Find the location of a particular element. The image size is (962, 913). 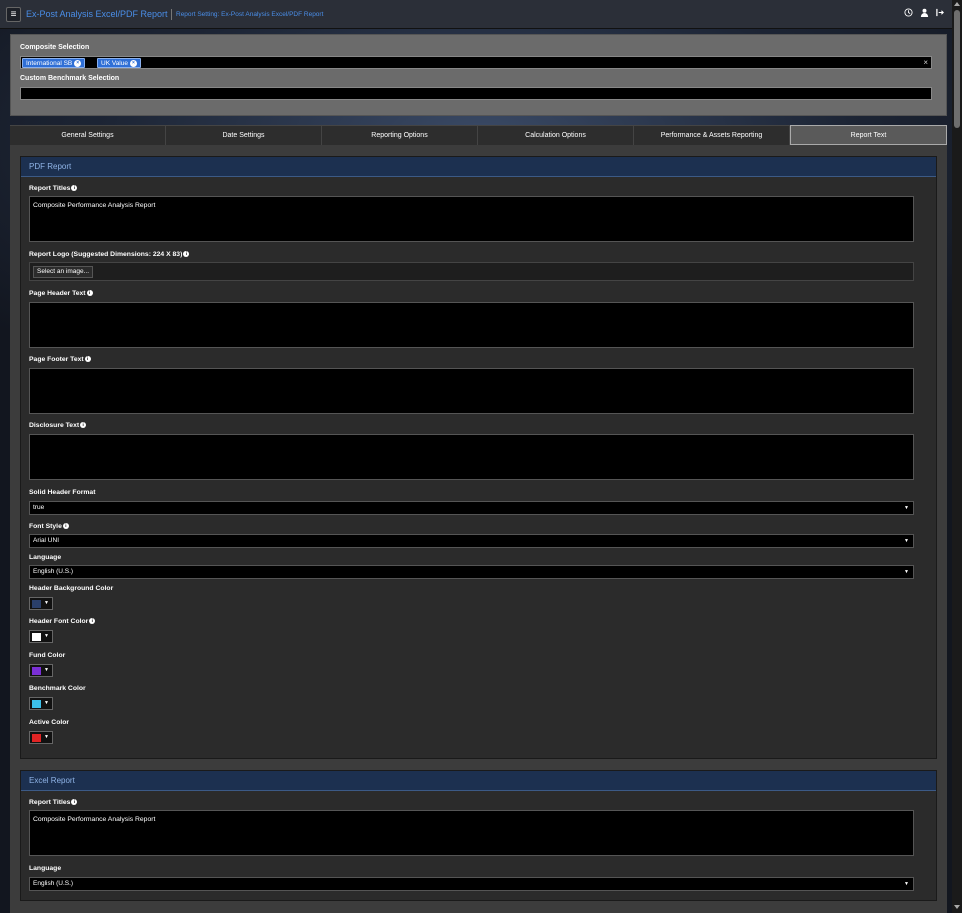

select-value: Arial UNI is located at coordinates (46, 540).